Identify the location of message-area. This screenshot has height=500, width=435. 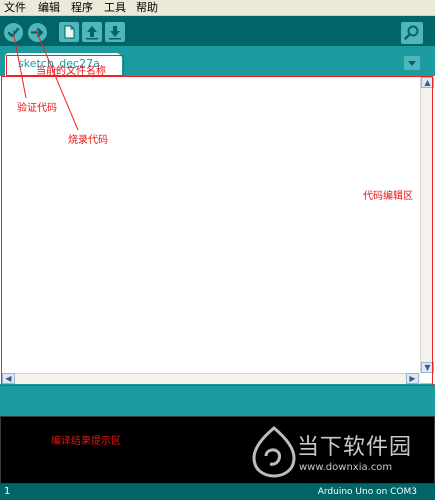
(217, 400).